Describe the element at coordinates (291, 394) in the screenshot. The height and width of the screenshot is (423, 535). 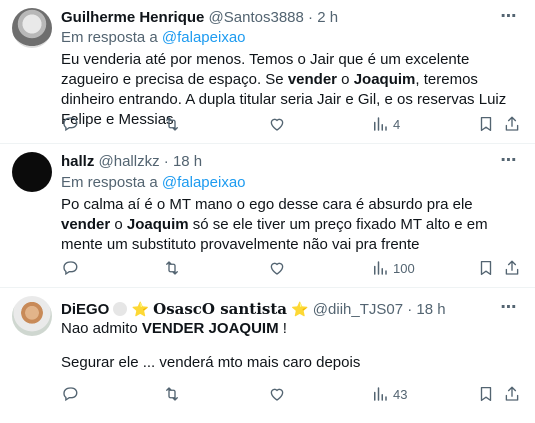
I see `action-bar: 43` at that location.